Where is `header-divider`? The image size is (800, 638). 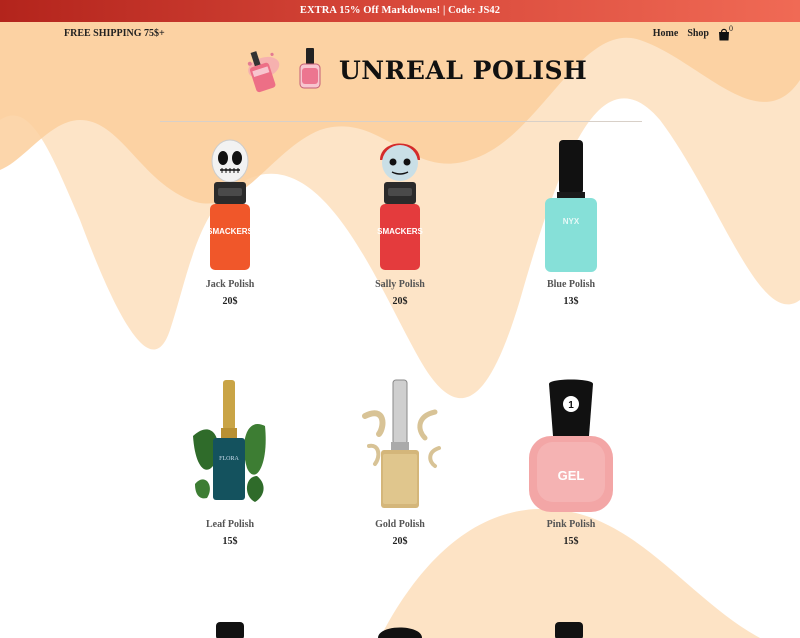 header-divider is located at coordinates (401, 121).